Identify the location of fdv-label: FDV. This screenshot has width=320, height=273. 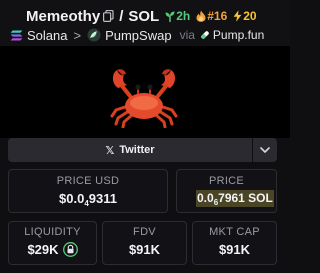
(144, 232).